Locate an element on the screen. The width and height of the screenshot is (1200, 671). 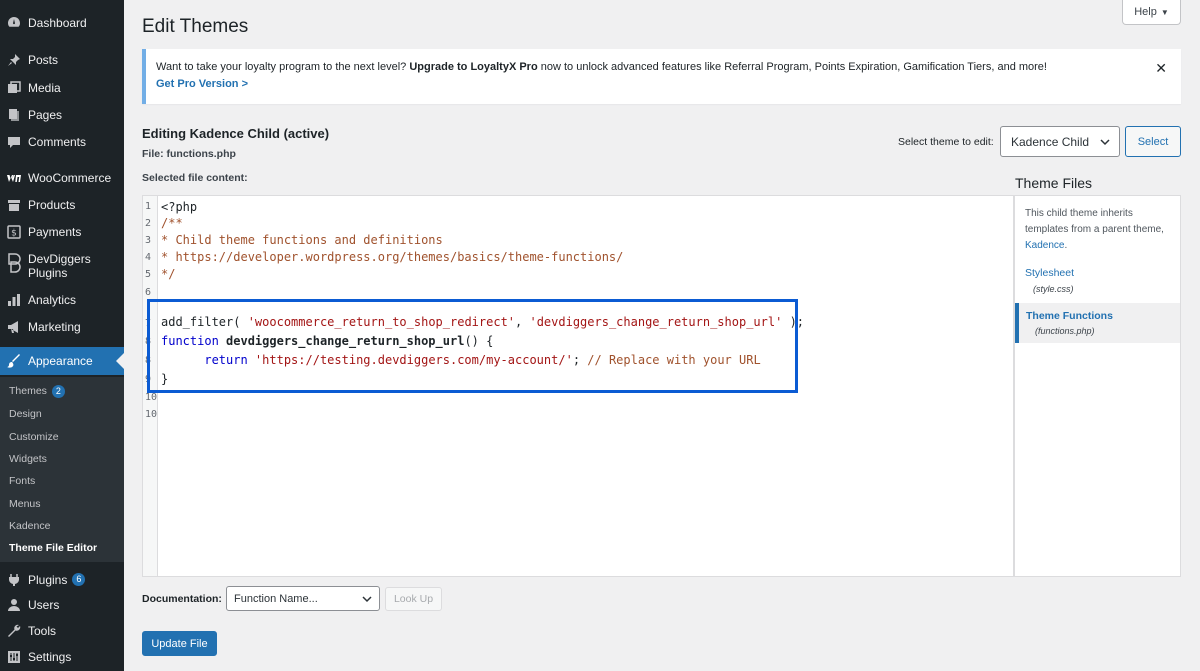
sidebar-item-products: Products is located at coordinates (62, 205).